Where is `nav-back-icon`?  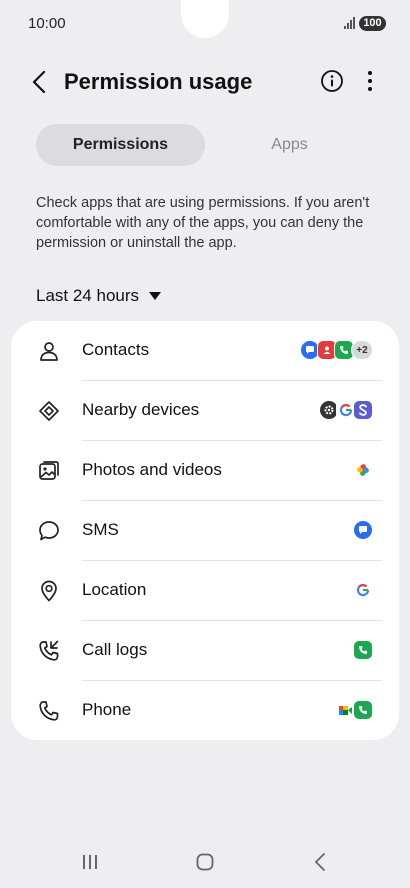 nav-back-icon is located at coordinates (320, 862).